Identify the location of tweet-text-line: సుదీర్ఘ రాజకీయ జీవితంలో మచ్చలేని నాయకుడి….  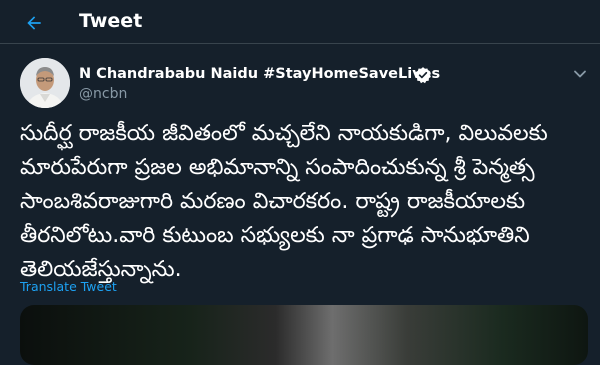
(284, 133).